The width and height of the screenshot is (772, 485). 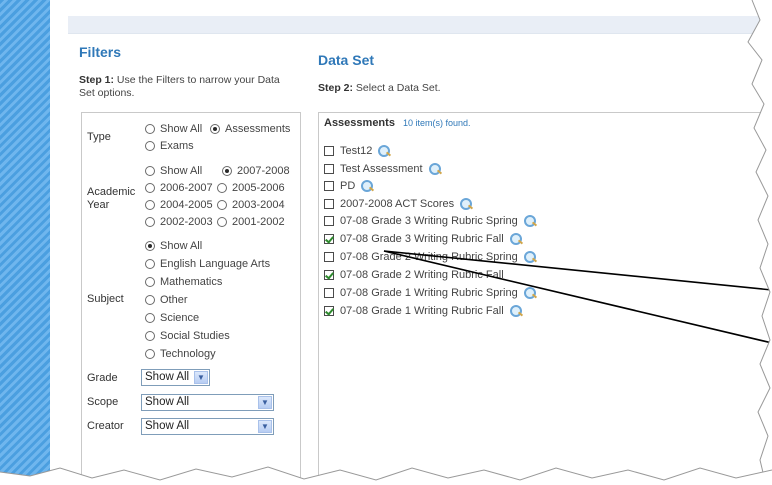 What do you see at coordinates (167, 377) in the screenshot?
I see `grade-select-value: Show All` at bounding box center [167, 377].